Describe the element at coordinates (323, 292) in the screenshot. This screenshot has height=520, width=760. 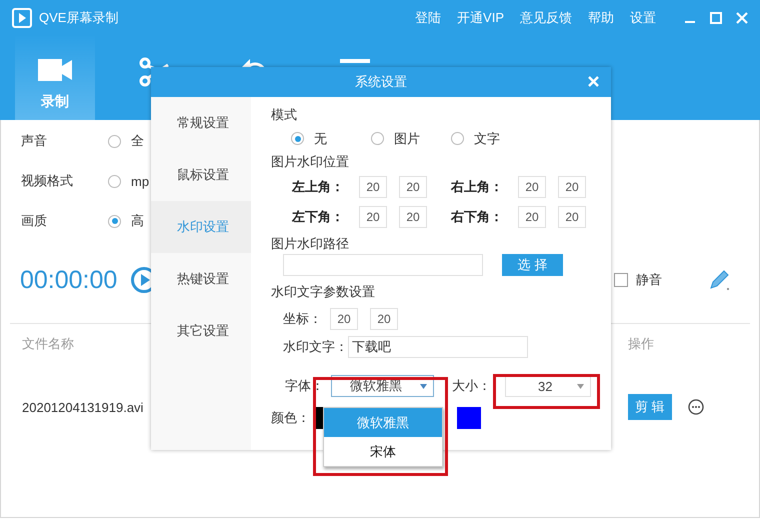
I see `section-label: 水印文字参数设置` at that location.